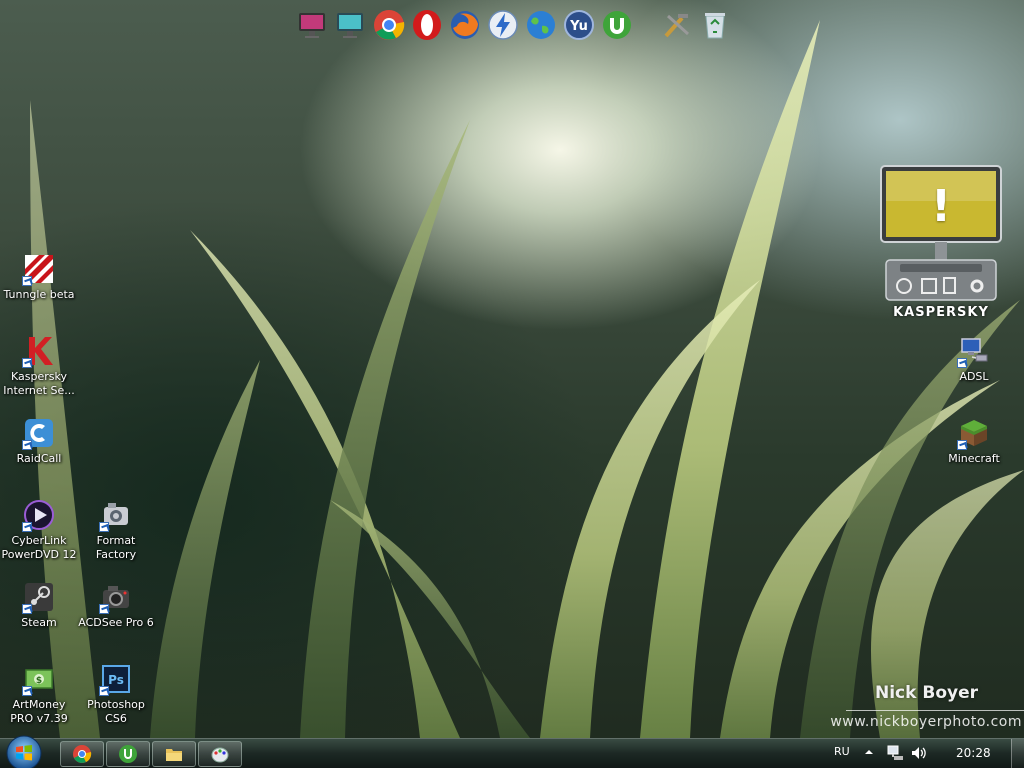 This screenshot has height=768, width=1024. I want to click on kaspersky-gadget: ! KASPERSKY, so click(941, 245).